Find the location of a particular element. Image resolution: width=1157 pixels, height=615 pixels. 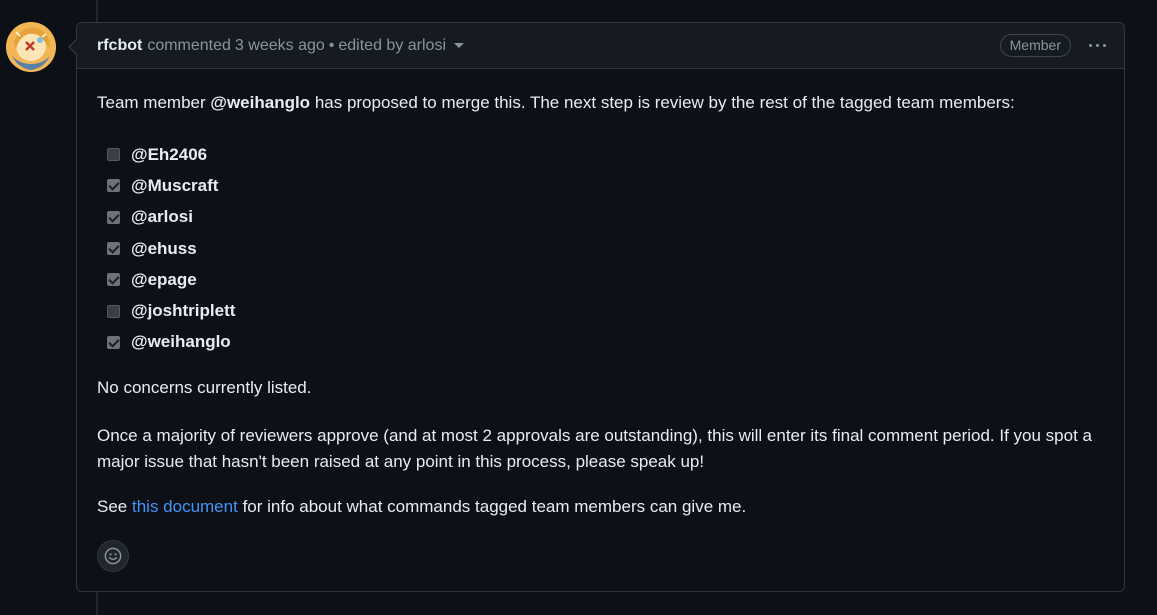

reviewer-mention: @Eh2406 is located at coordinates (169, 155).